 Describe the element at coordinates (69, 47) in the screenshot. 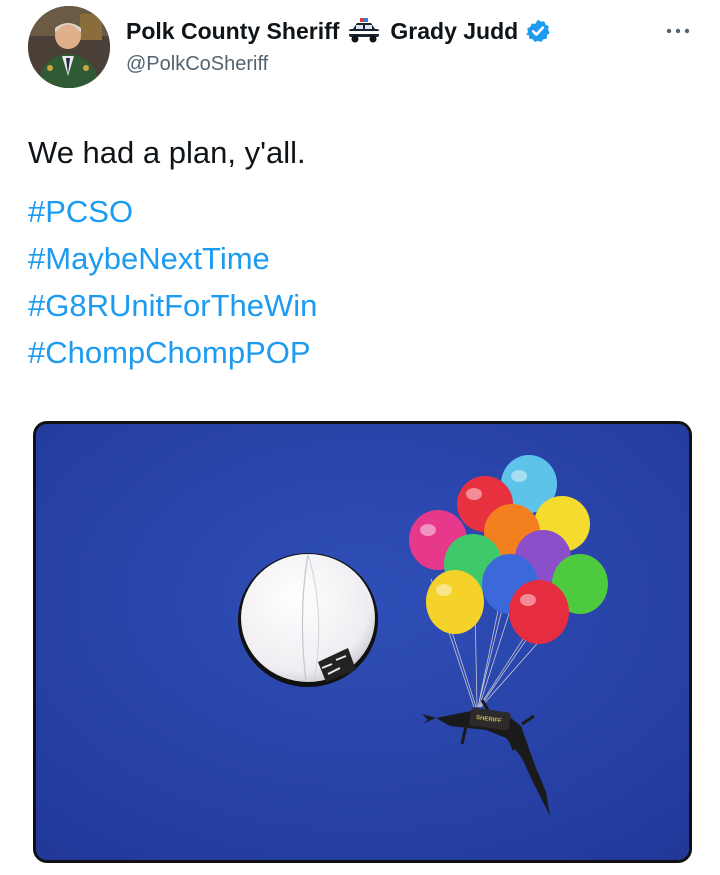

I see `avatar` at that location.